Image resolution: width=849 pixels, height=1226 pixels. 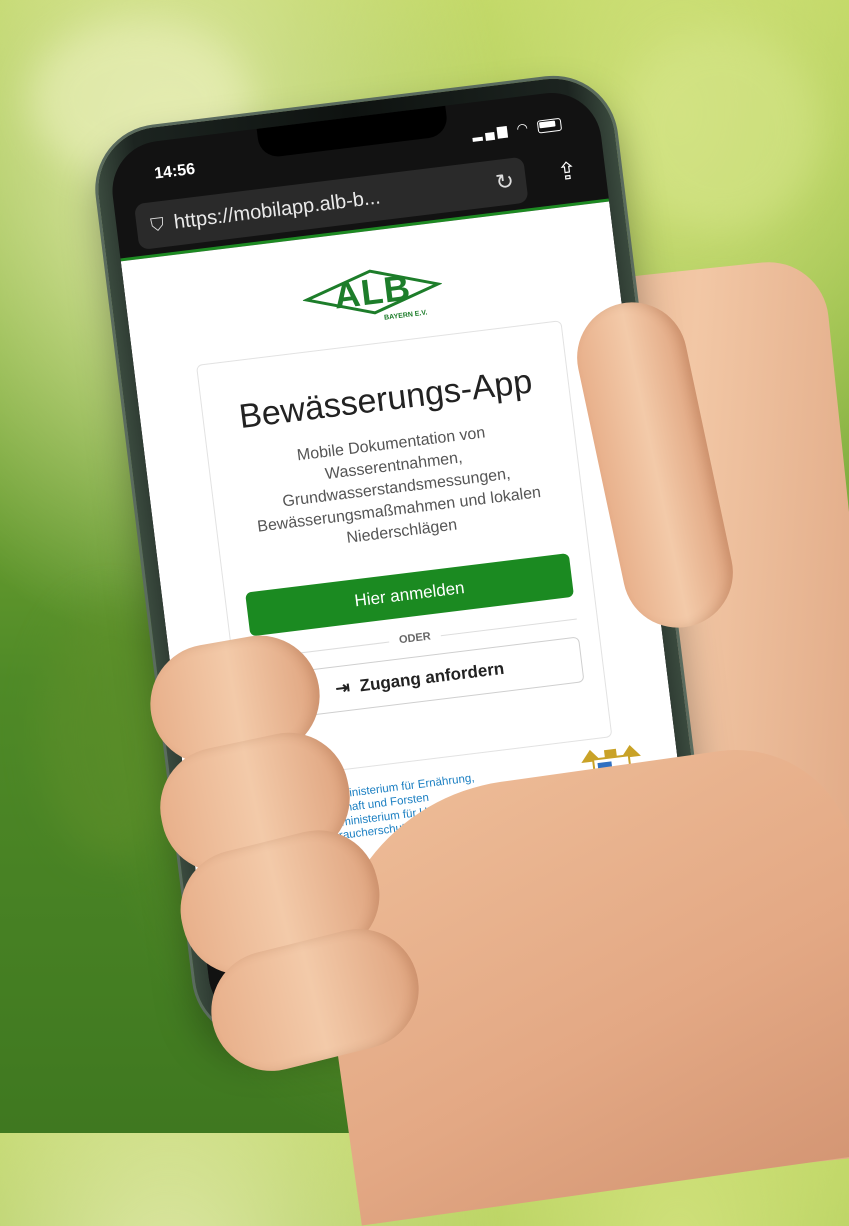 What do you see at coordinates (491, 132) in the screenshot?
I see `signal-icon: ▂▄▆` at bounding box center [491, 132].